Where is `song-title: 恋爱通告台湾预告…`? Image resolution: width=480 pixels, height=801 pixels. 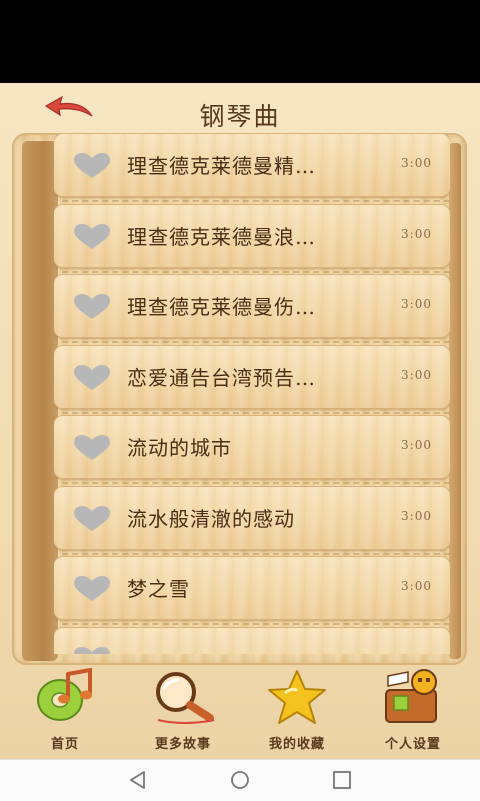 song-title: 恋爱通告台湾预告… is located at coordinates (221, 378).